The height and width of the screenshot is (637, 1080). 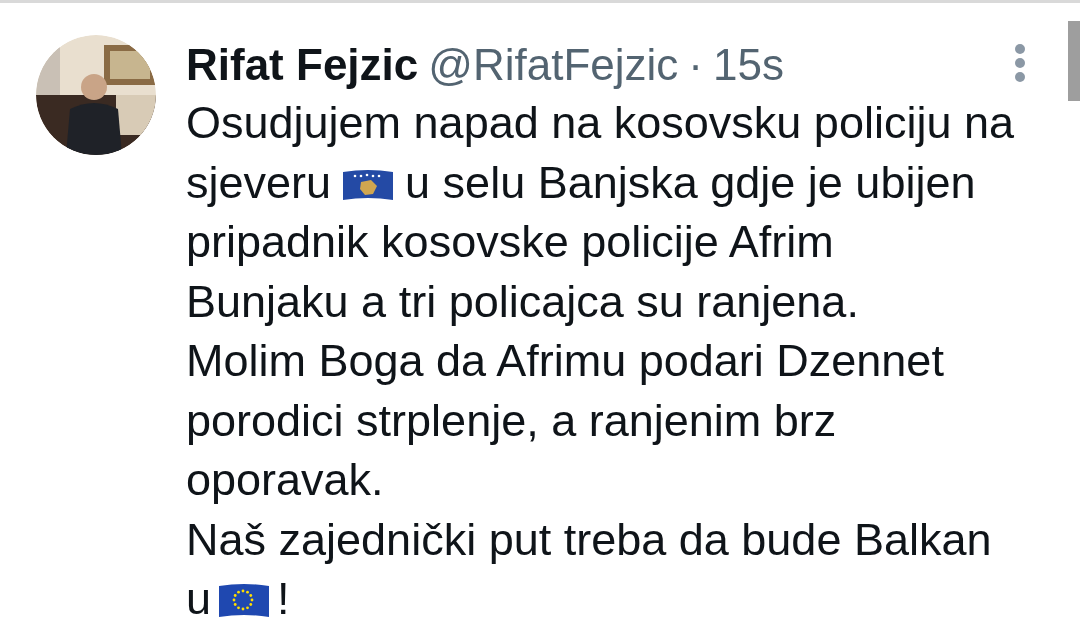 What do you see at coordinates (1074, 61) in the screenshot?
I see `scrollbar` at bounding box center [1074, 61].